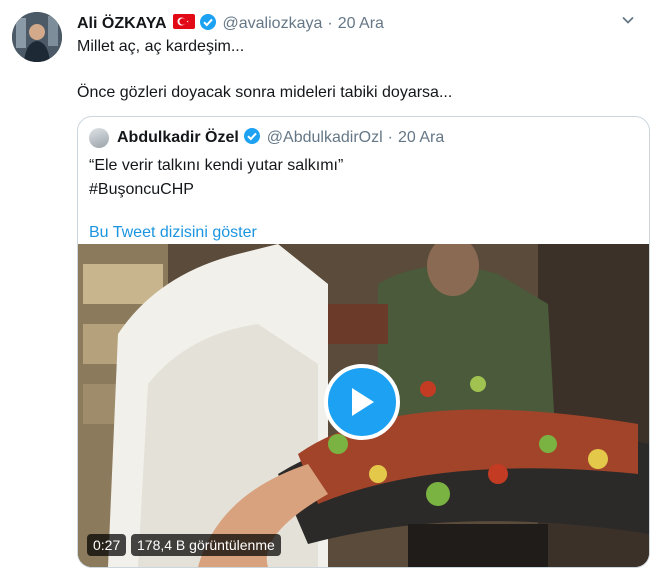 Image resolution: width=653 pixels, height=569 pixels. I want to click on play-button, so click(362, 402).